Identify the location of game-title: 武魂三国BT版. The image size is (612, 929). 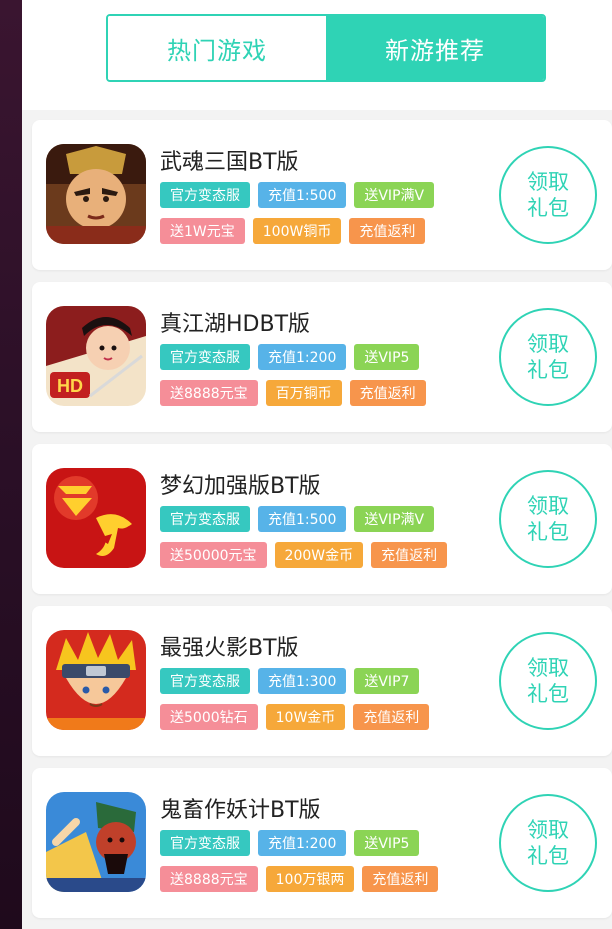
(229, 162).